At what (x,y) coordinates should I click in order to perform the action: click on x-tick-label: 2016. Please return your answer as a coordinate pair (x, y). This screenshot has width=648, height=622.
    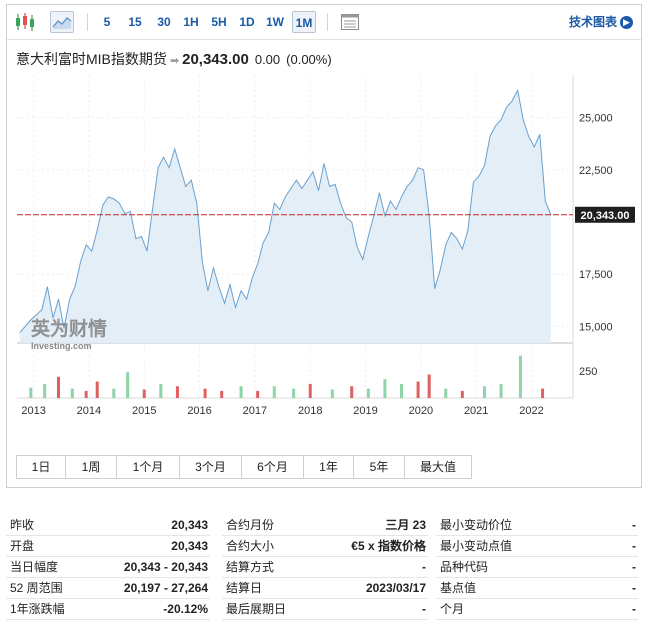
    Looking at the image, I should click on (199, 411).